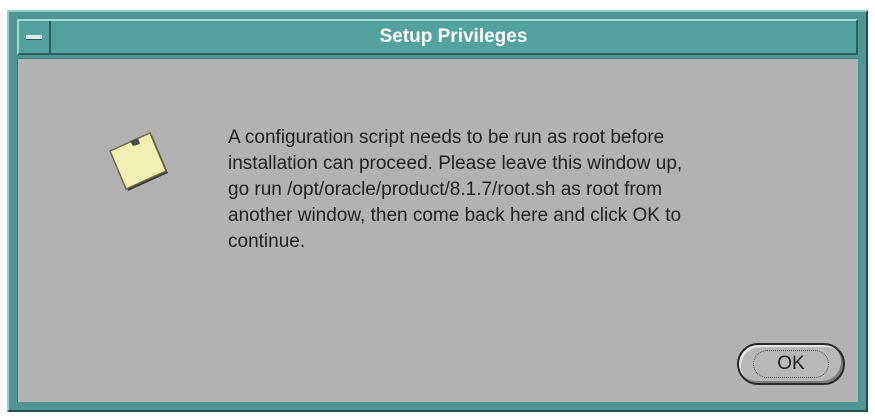 The height and width of the screenshot is (418, 875). Describe the element at coordinates (453, 36) in the screenshot. I see `window-title: Setup Privileges` at that location.